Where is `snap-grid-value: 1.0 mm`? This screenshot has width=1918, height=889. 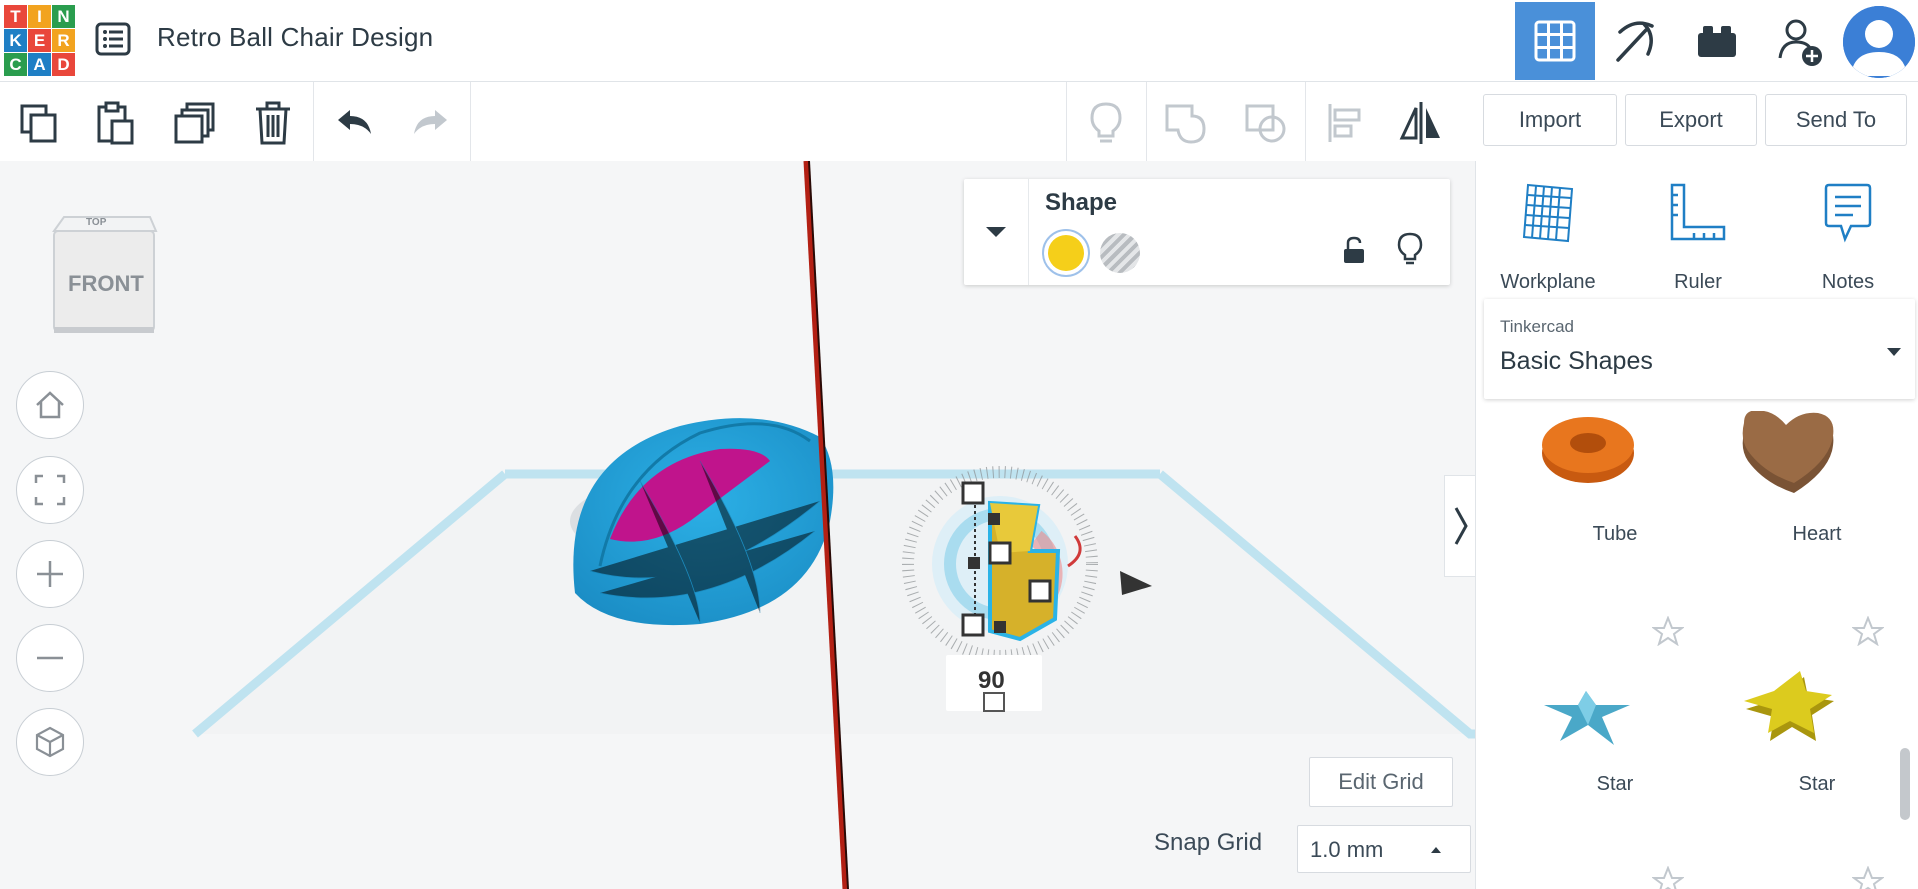
snap-grid-value: 1.0 mm is located at coordinates (1347, 849).